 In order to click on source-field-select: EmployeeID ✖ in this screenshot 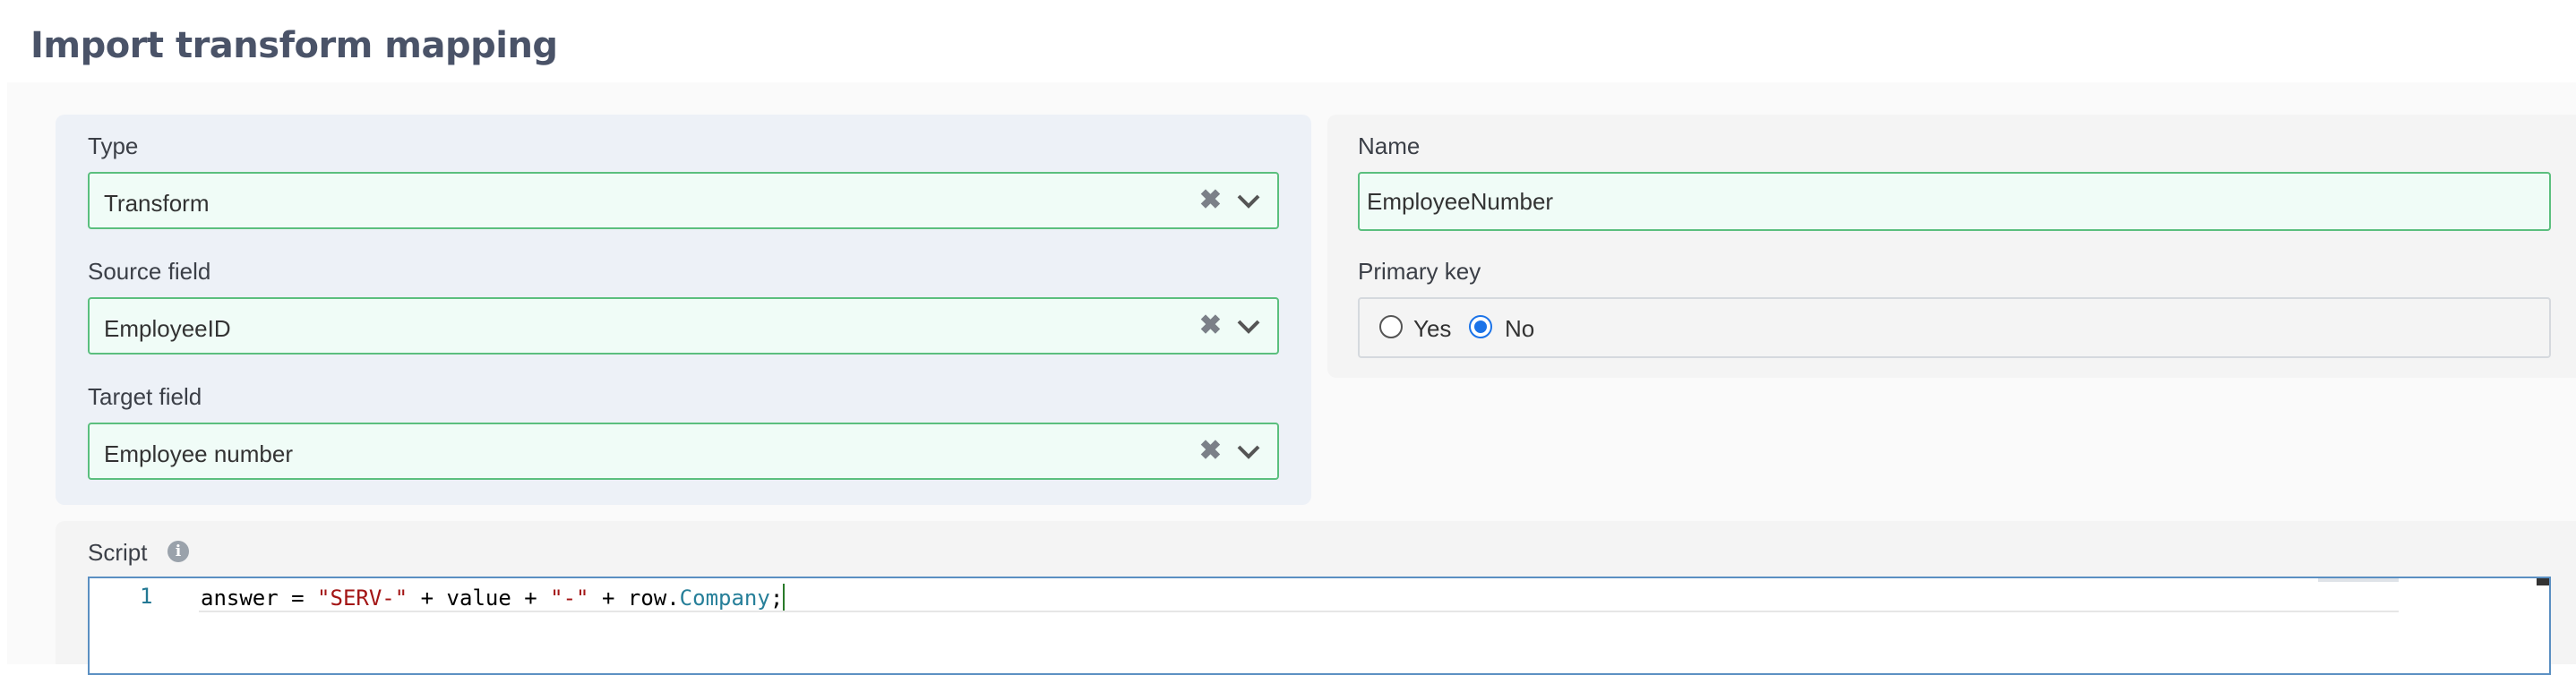, I will do `click(683, 326)`.